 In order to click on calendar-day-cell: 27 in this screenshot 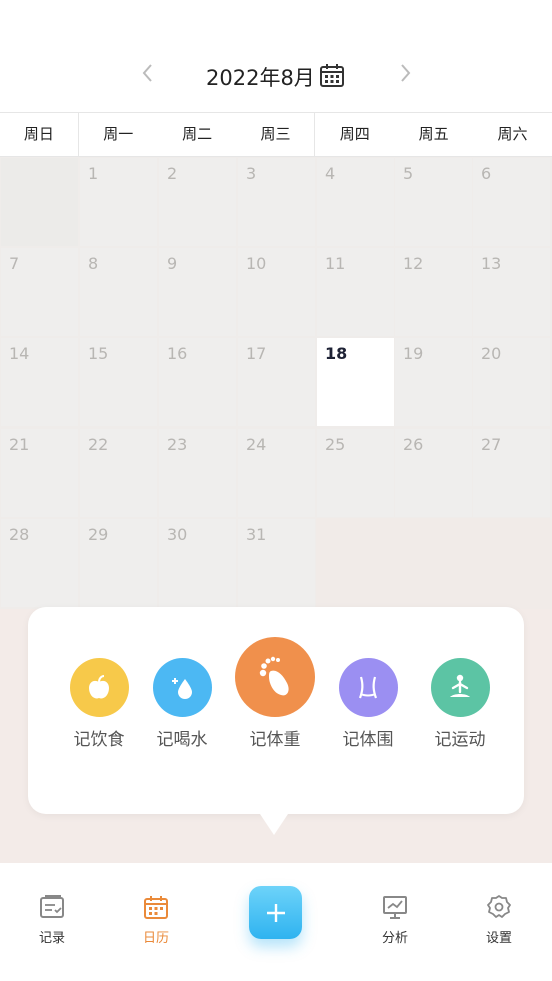, I will do `click(511, 473)`.